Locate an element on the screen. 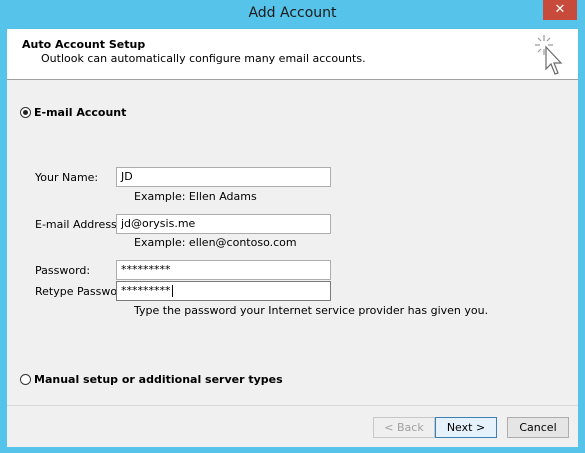 This screenshot has height=453, width=585. your-name-example: Example: Ellen Adams is located at coordinates (195, 196).